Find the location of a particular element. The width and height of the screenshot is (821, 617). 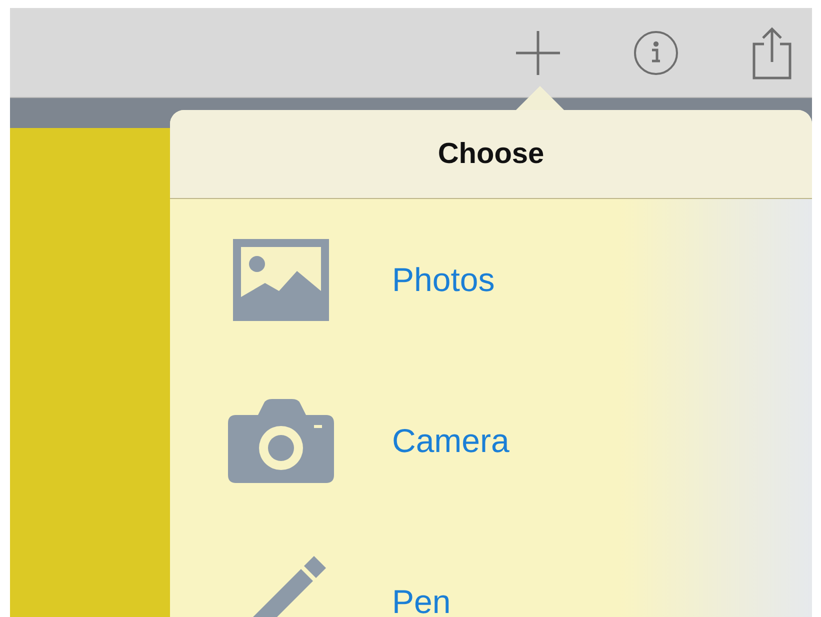

menu-item: Pen is located at coordinates (491, 569).